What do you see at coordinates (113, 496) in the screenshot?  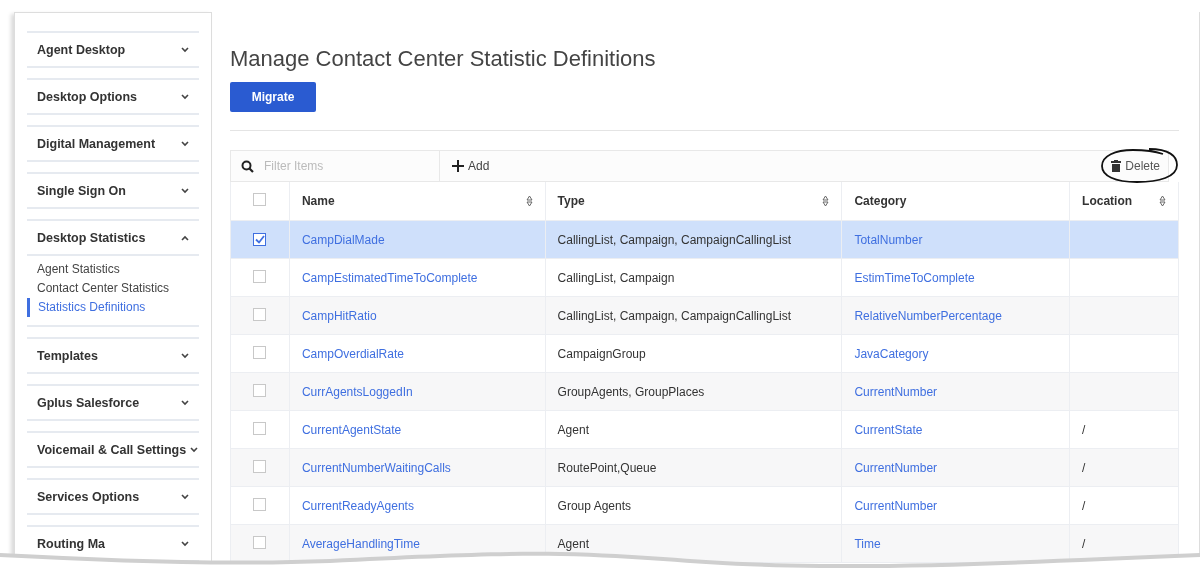 I see `sidebar-section: Services Options` at bounding box center [113, 496].